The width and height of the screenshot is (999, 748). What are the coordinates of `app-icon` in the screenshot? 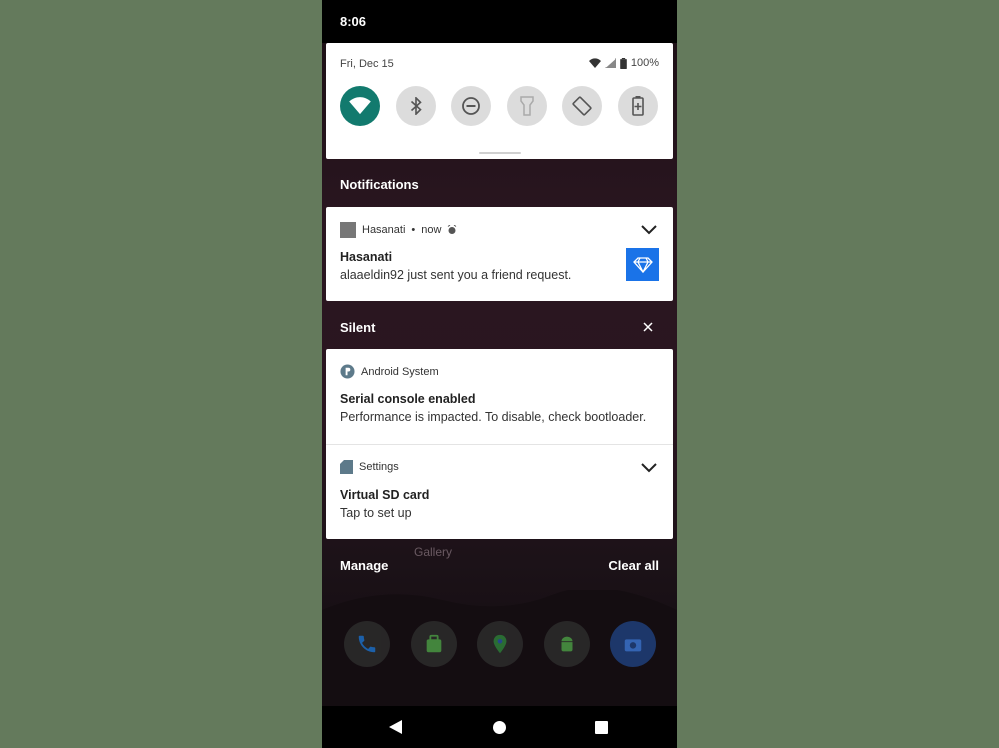 It's located at (348, 230).